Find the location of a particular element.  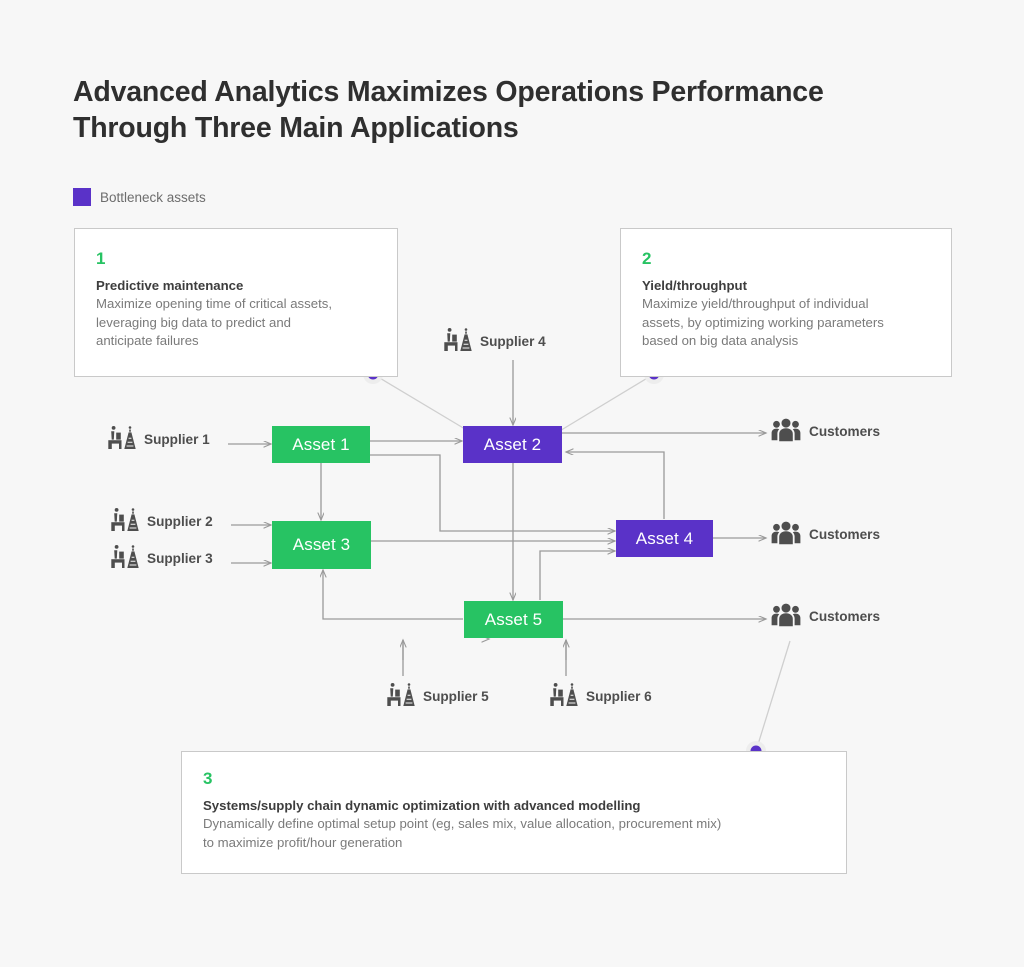

asset-label-3: Asset 3 is located at coordinates (321, 544).